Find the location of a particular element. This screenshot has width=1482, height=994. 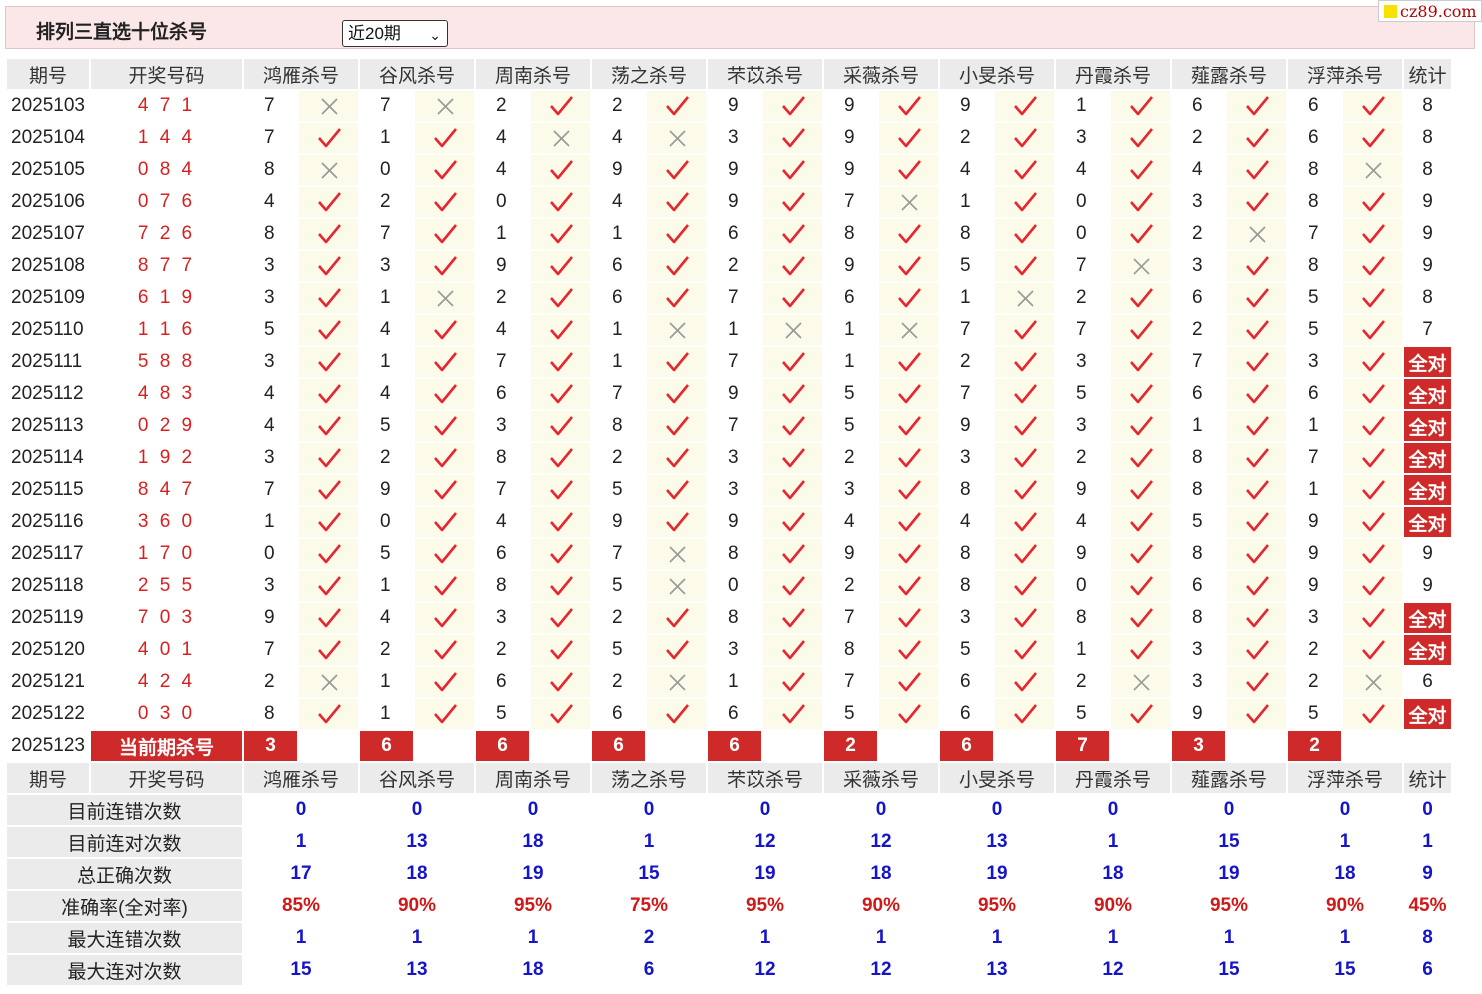

stat-label: 目前连对次数 is located at coordinates (124, 843).